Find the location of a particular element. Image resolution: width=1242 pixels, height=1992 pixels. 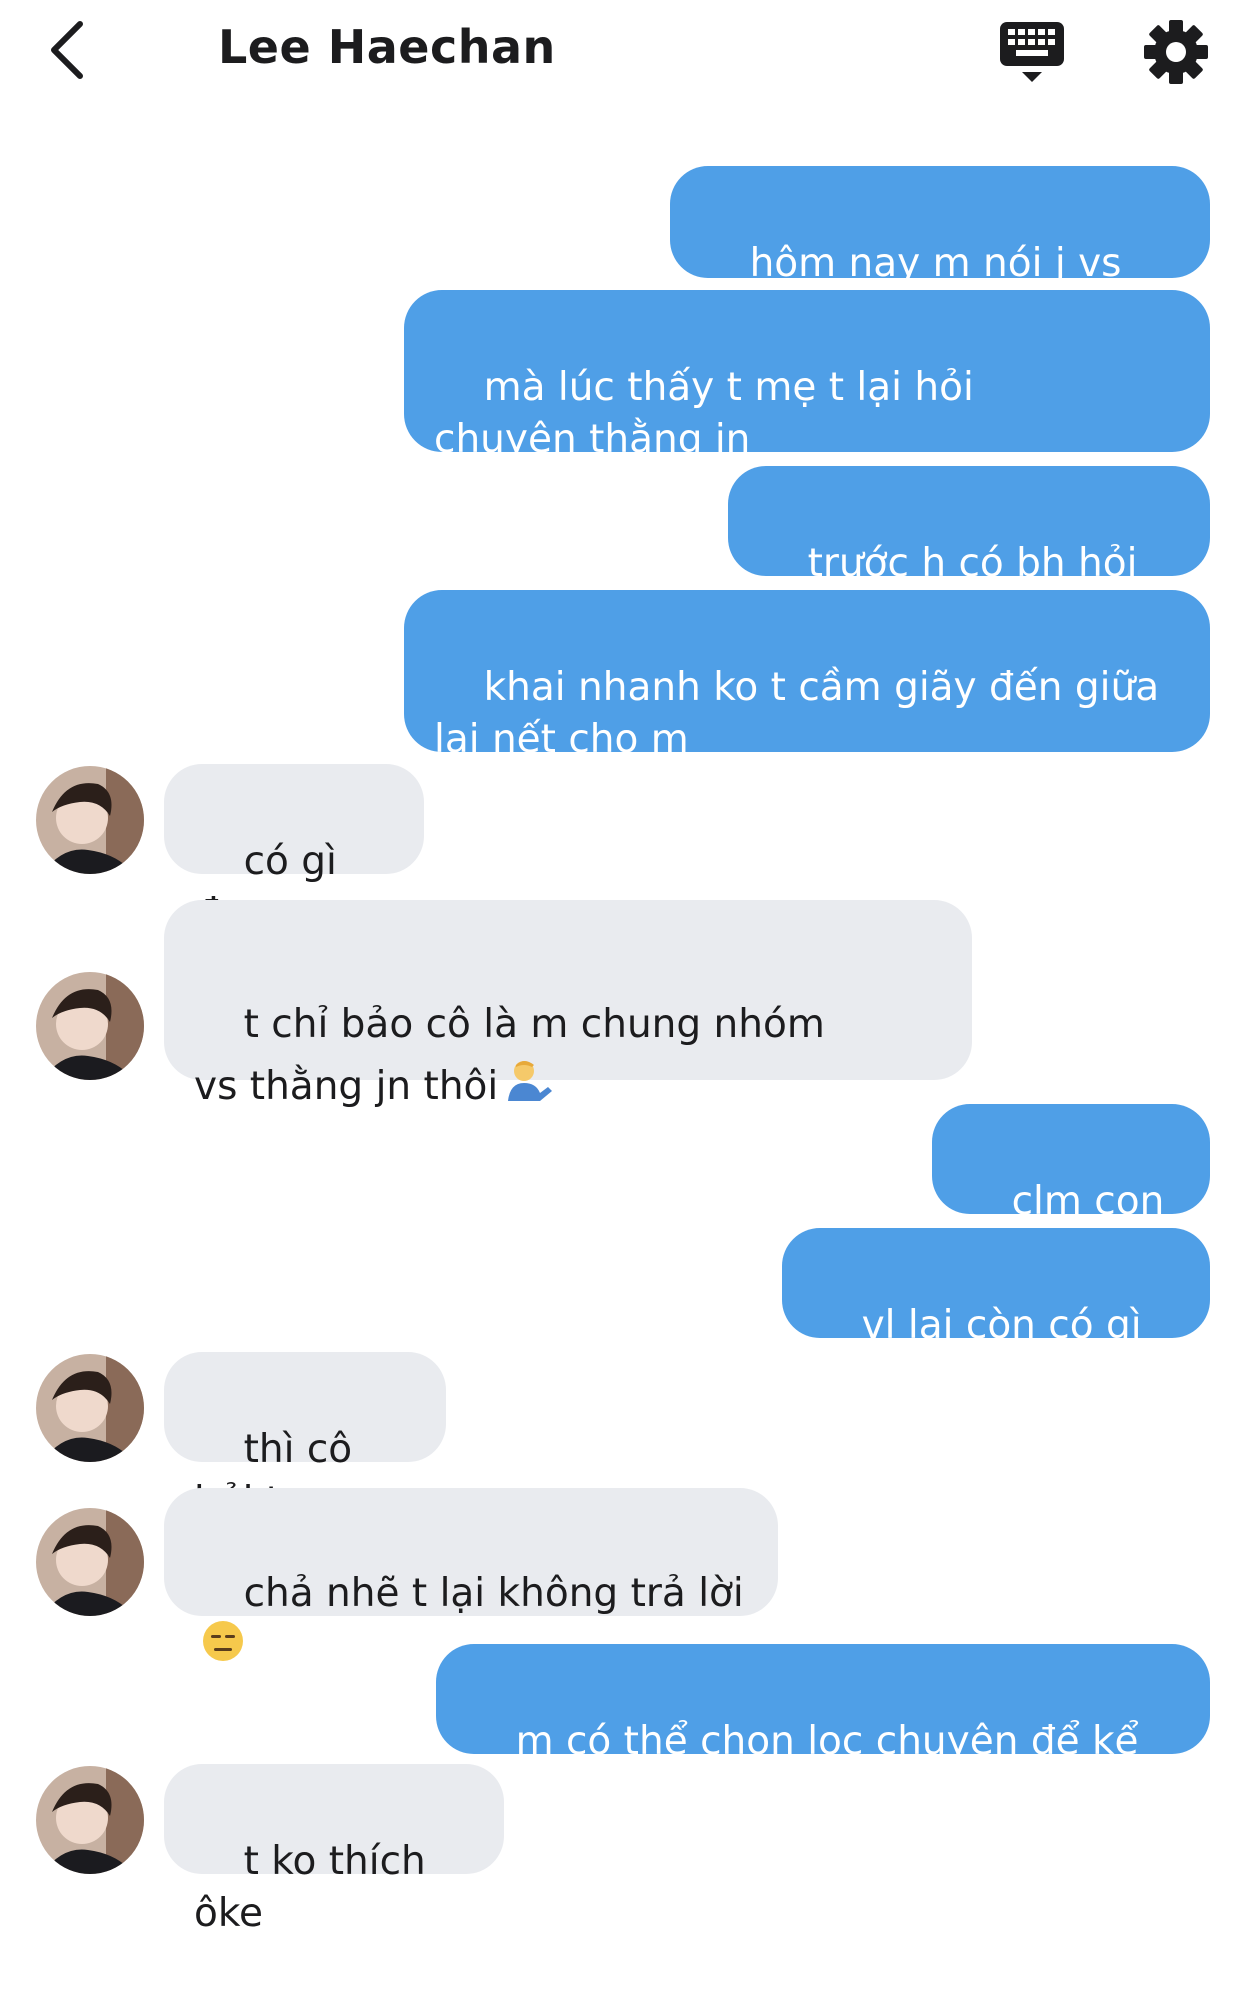

message-bubble-incoming: có gì đou is located at coordinates (294, 850).